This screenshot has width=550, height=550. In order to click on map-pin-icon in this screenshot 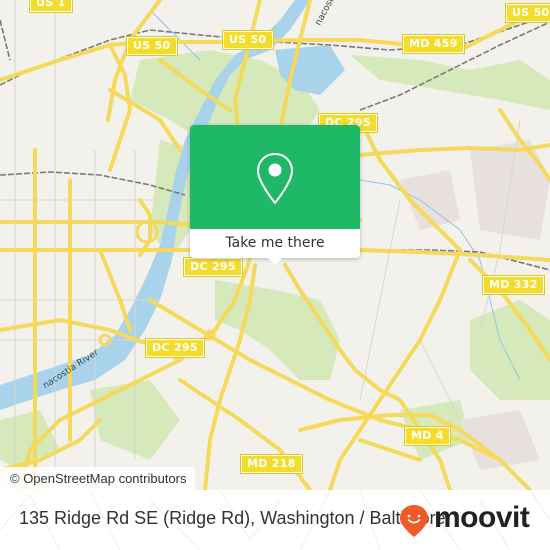, I will do `click(275, 178)`.